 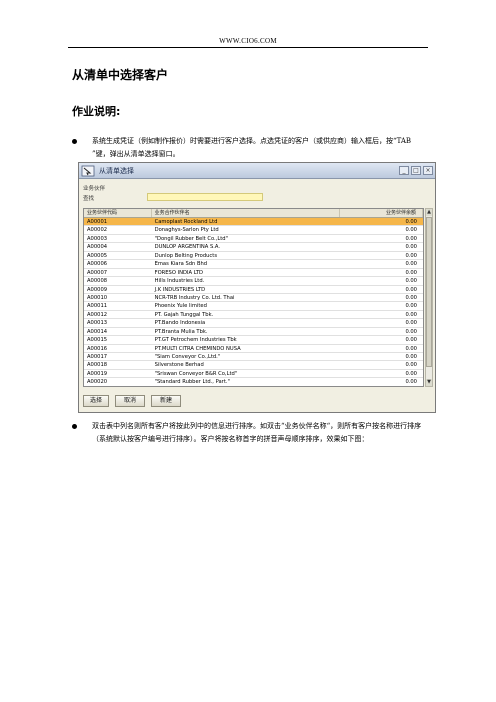 I want to click on cell-code: A00004, so click(x=97, y=247).